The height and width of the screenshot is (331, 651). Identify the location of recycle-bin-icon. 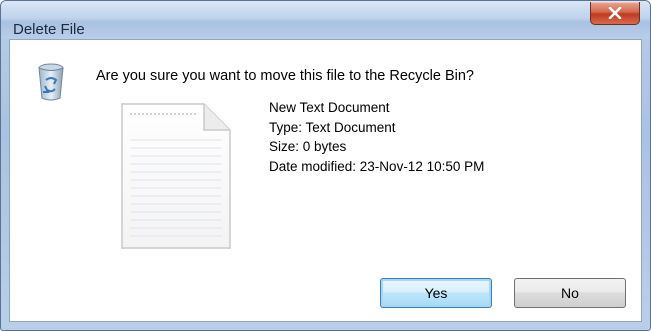
(51, 82).